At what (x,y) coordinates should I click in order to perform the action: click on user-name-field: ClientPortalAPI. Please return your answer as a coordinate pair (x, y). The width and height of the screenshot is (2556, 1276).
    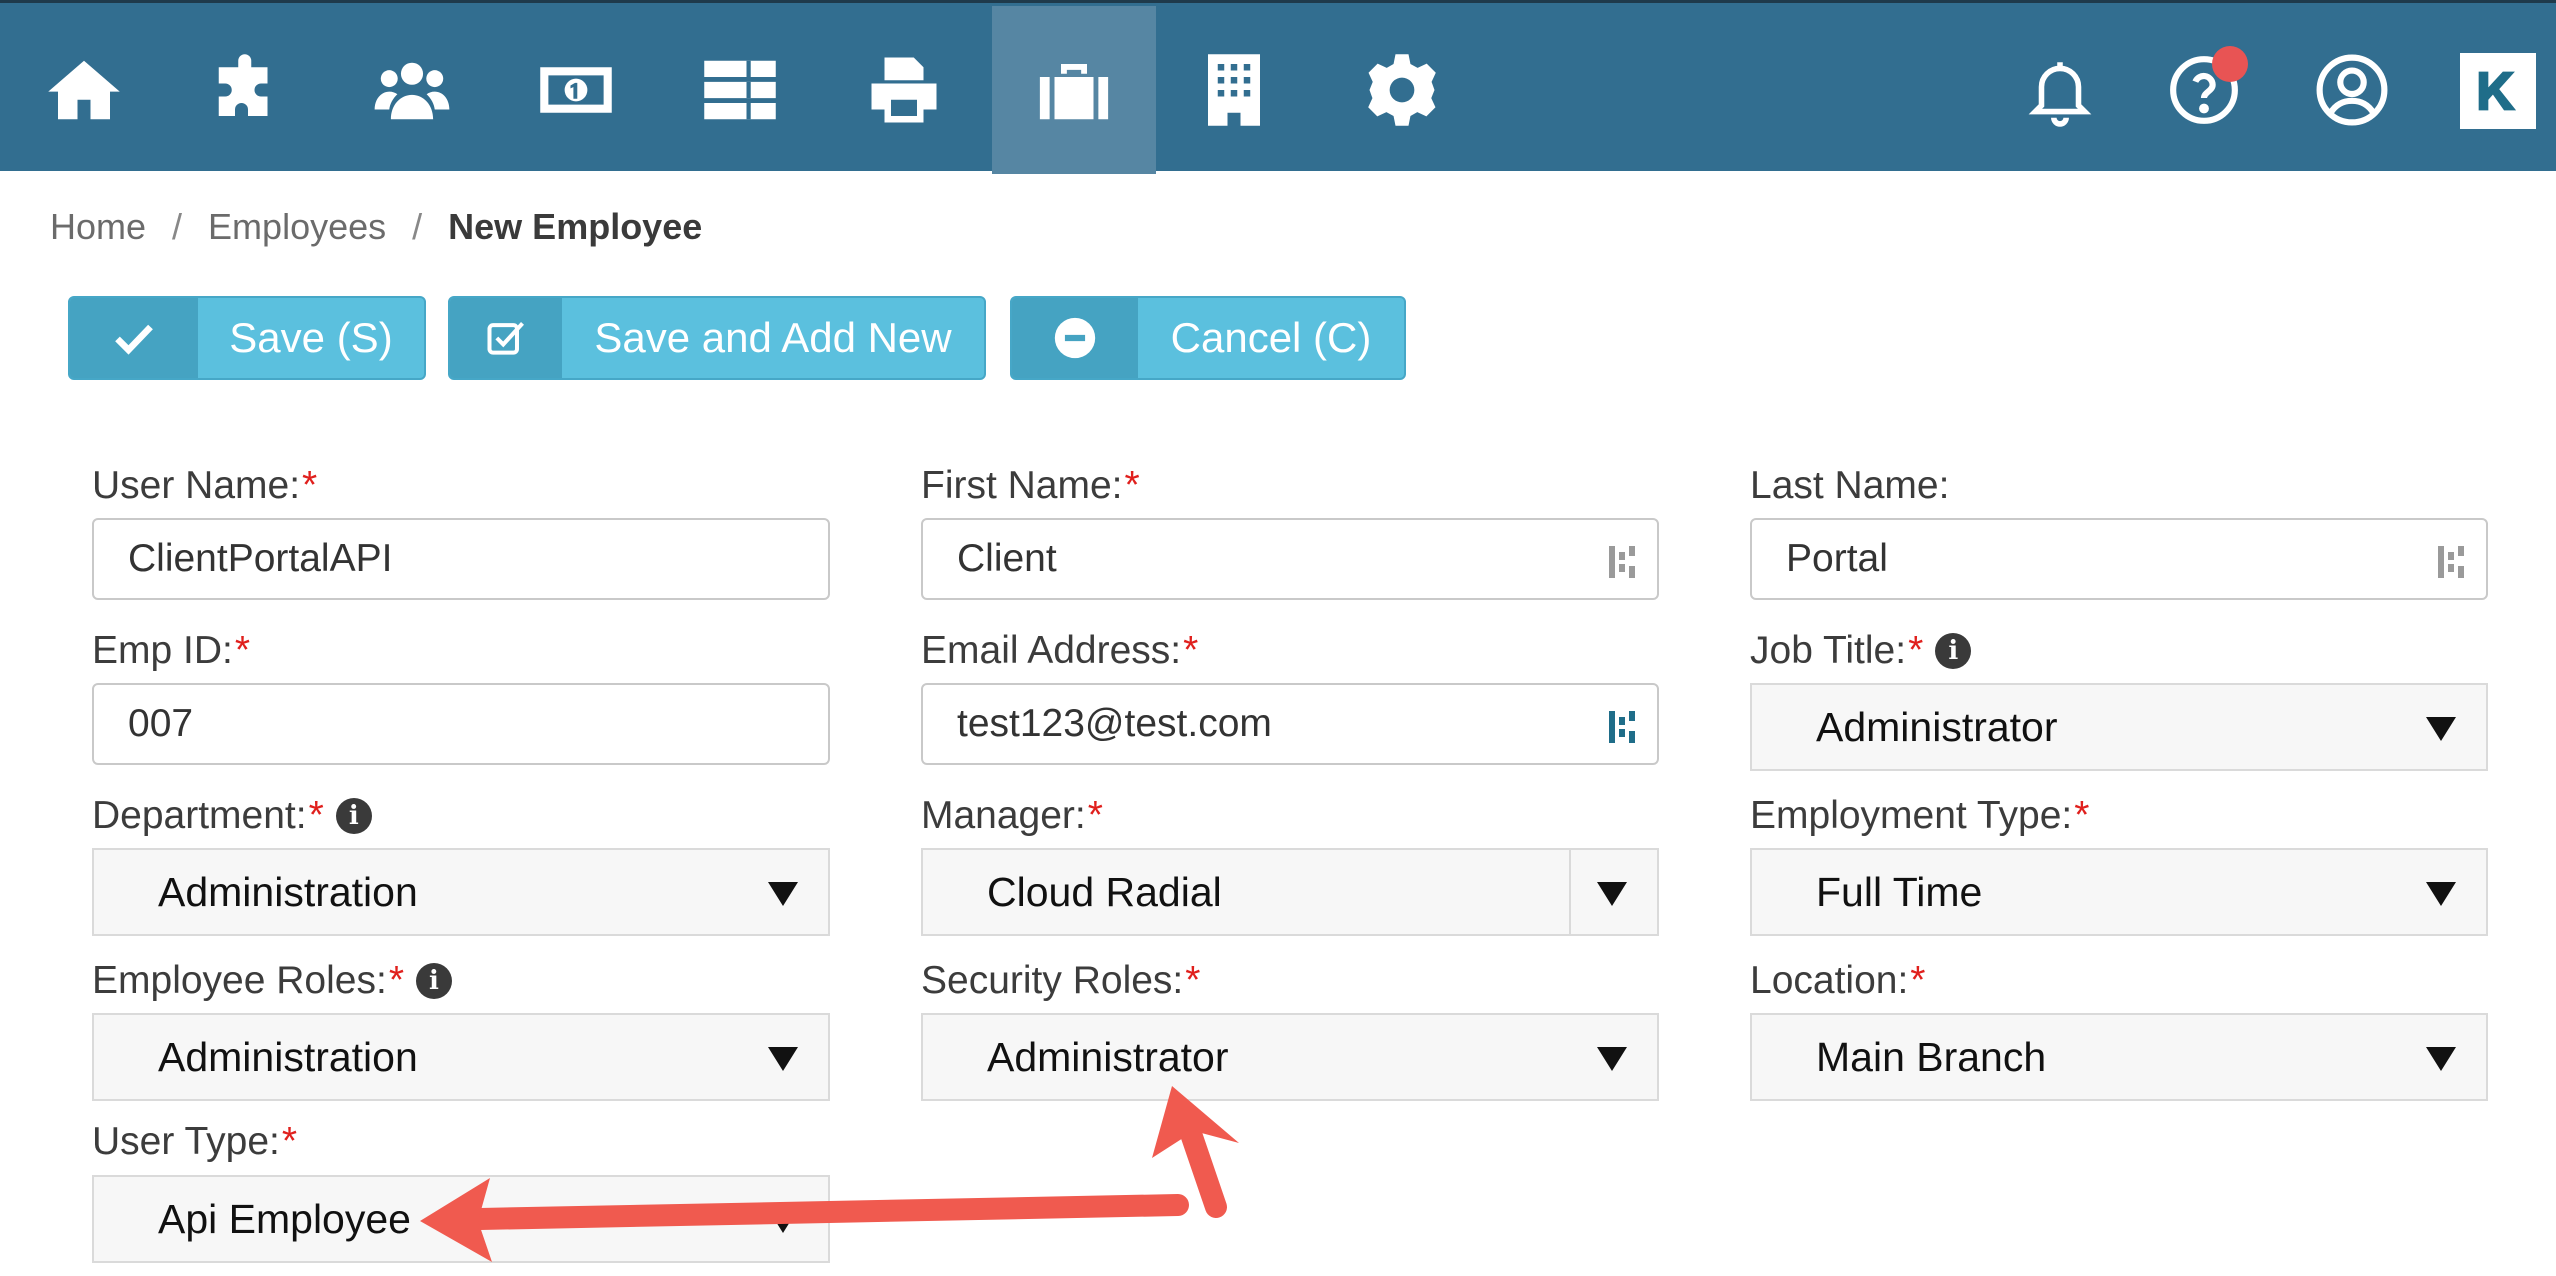
    Looking at the image, I should click on (461, 559).